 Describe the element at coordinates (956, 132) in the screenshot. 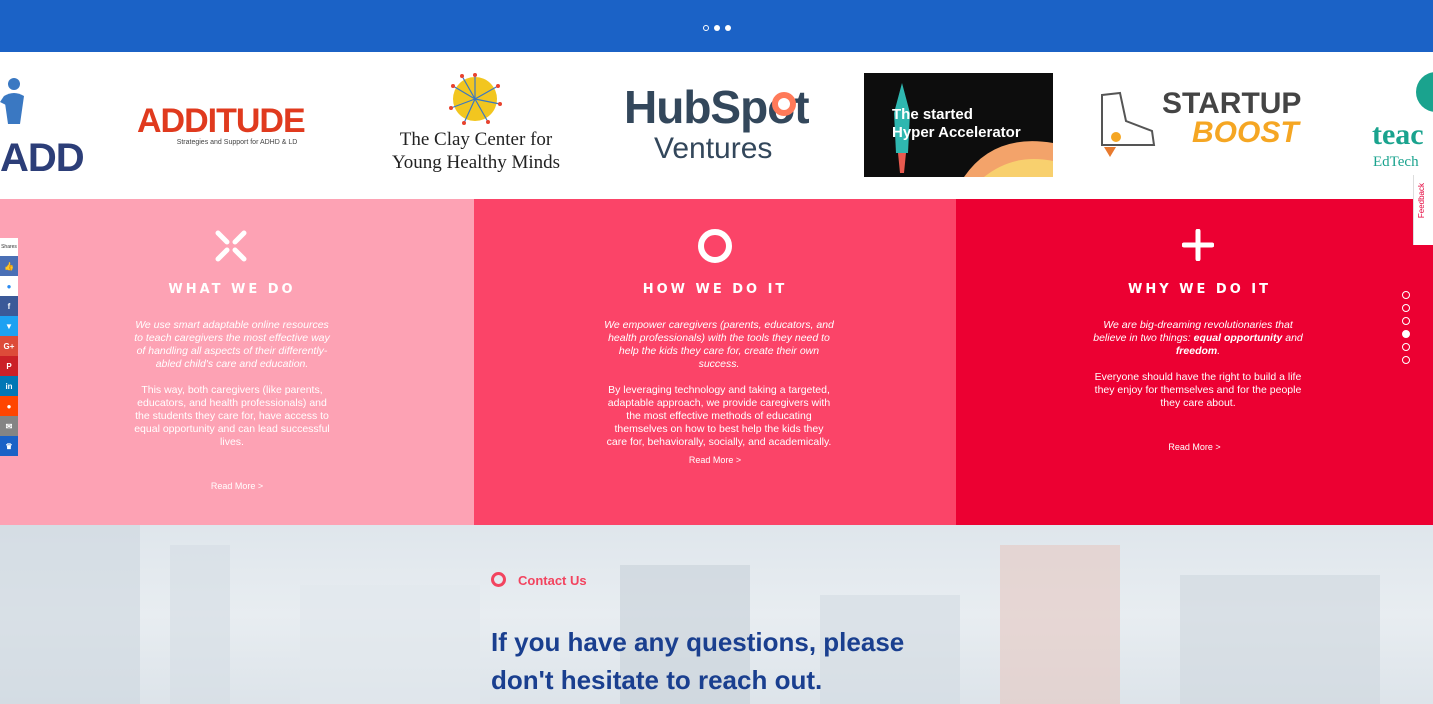

I see `started-line2: Hyper Accelerator` at that location.